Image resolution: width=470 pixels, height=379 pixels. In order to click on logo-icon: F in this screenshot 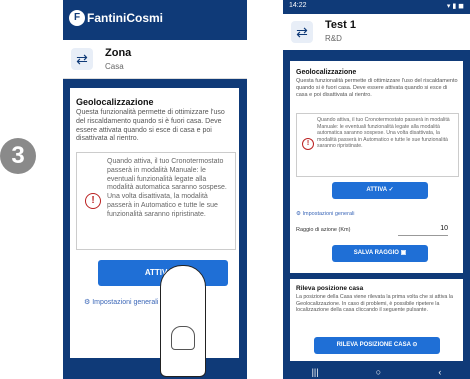, I will do `click(77, 18)`.